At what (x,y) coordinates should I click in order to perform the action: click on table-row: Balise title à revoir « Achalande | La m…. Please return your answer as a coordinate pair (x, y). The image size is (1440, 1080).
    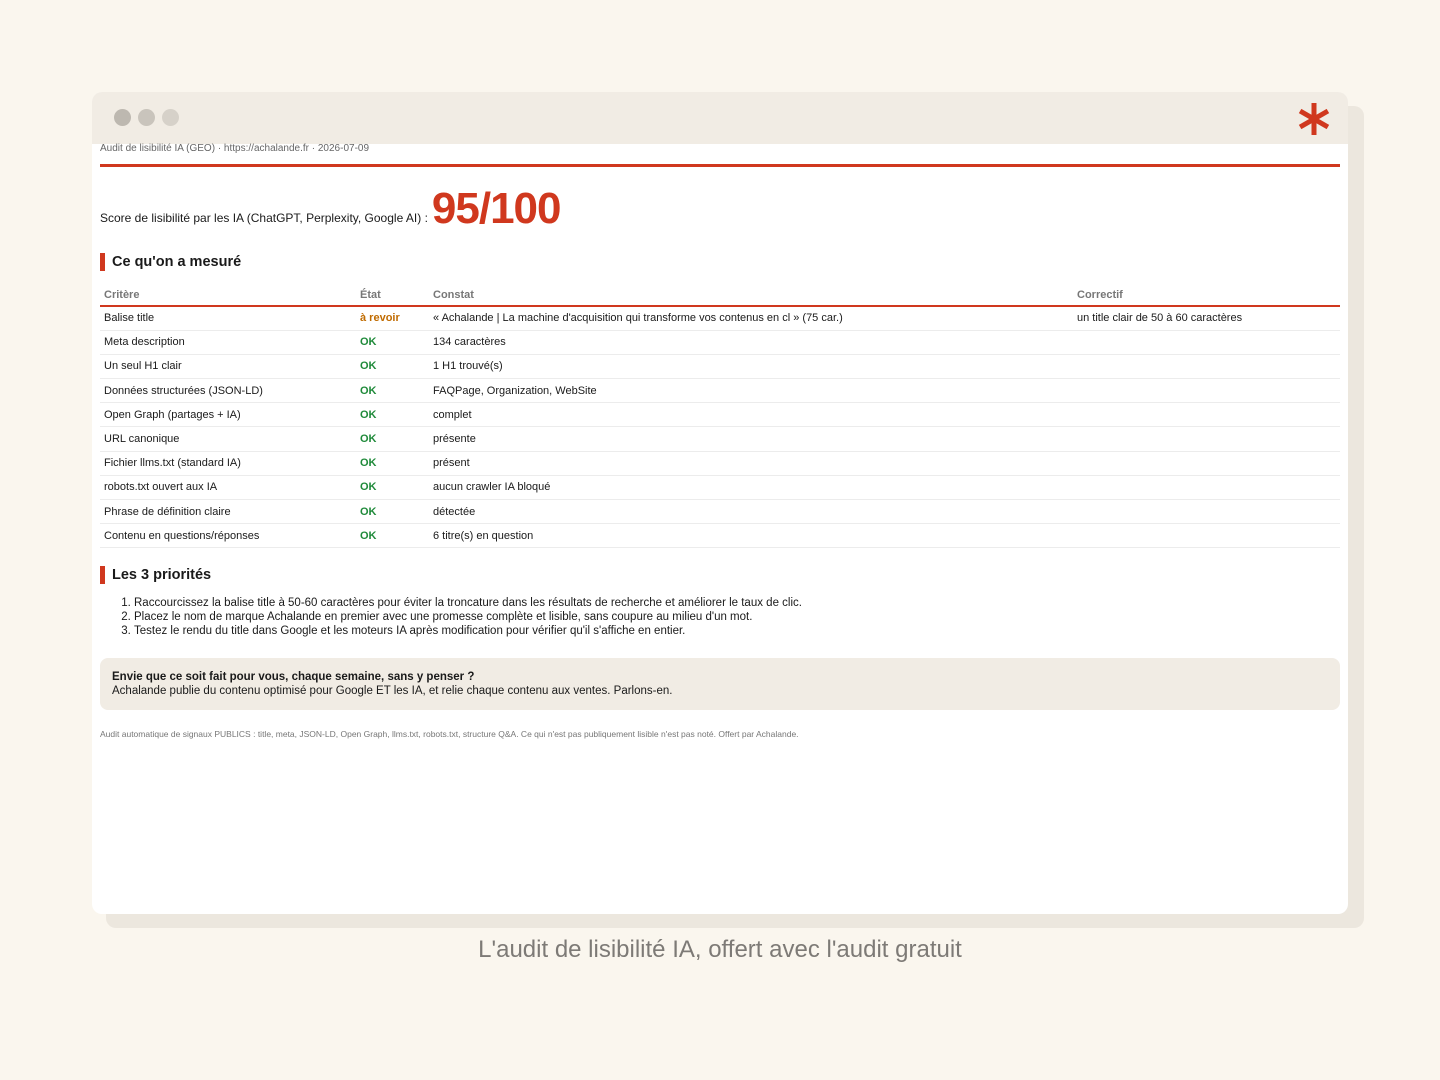
    Looking at the image, I should click on (720, 318).